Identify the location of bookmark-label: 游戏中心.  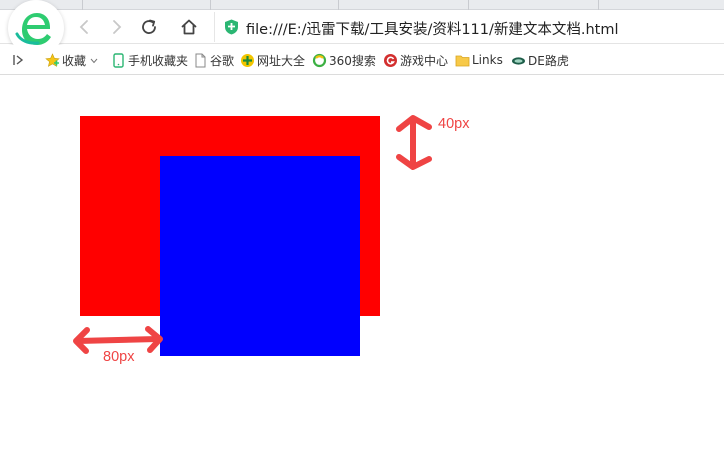
(424, 60).